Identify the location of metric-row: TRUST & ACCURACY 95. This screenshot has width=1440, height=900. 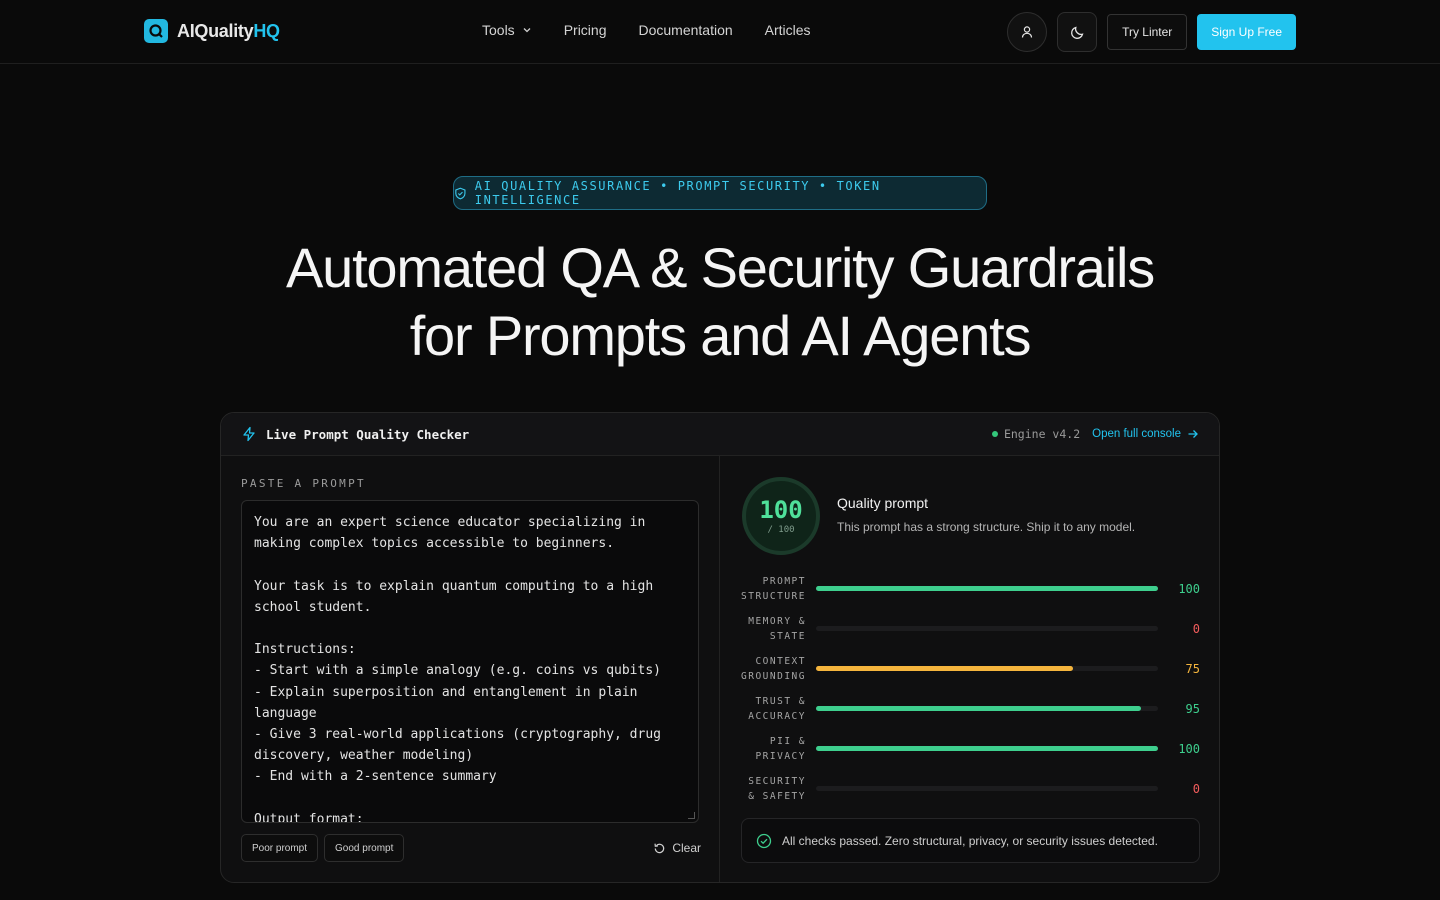
(971, 710).